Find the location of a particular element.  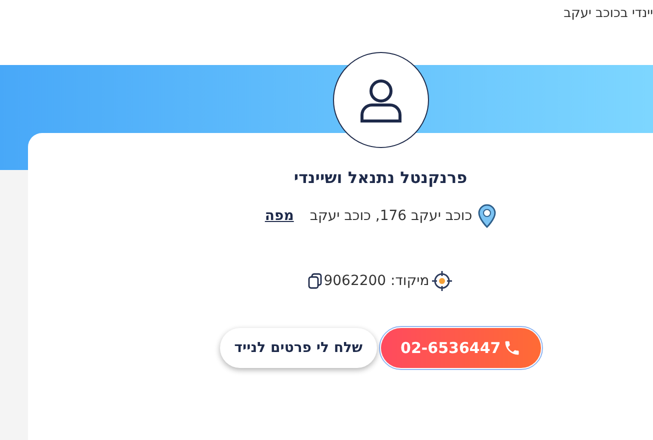

map-link: מפה is located at coordinates (279, 216).